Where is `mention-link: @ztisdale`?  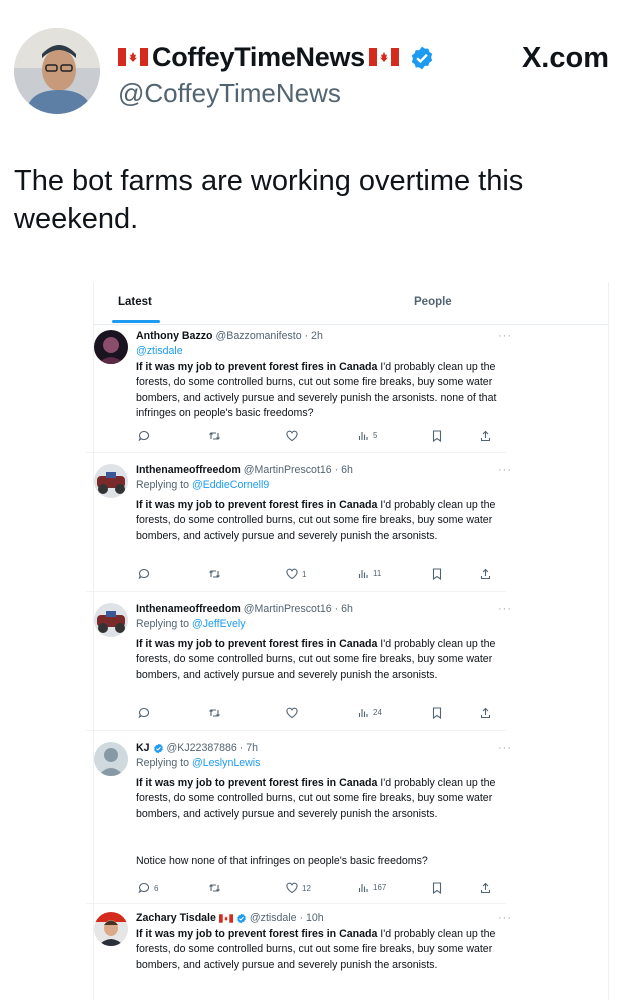
mention-link: @ztisdale is located at coordinates (159, 351).